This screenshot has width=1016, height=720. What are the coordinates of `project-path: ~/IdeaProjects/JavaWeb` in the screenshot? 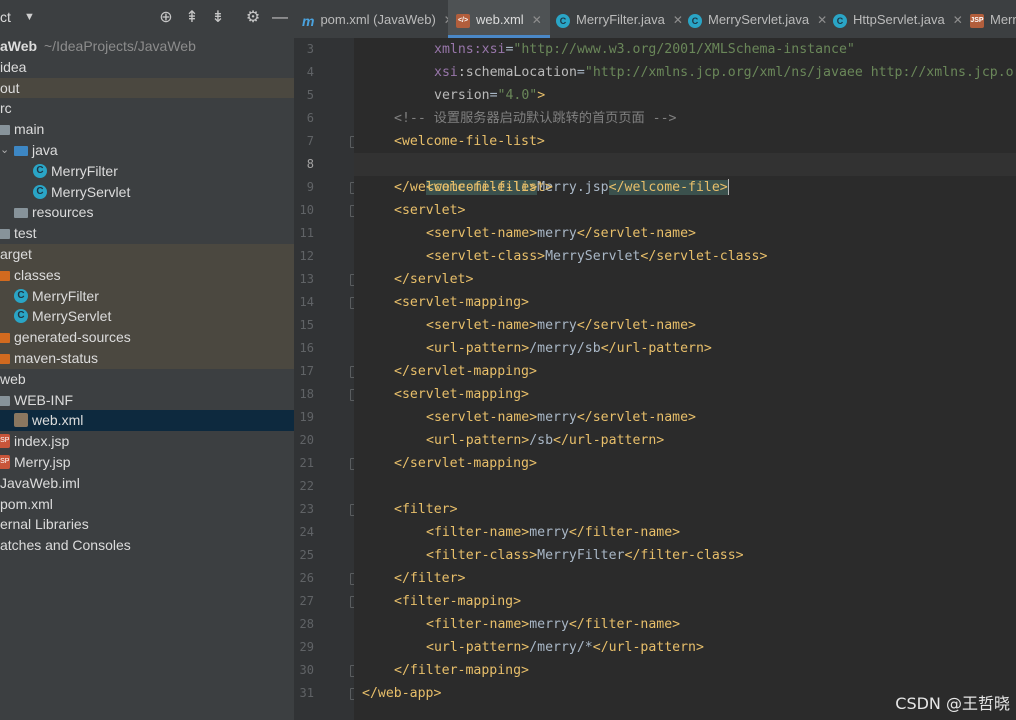 It's located at (120, 46).